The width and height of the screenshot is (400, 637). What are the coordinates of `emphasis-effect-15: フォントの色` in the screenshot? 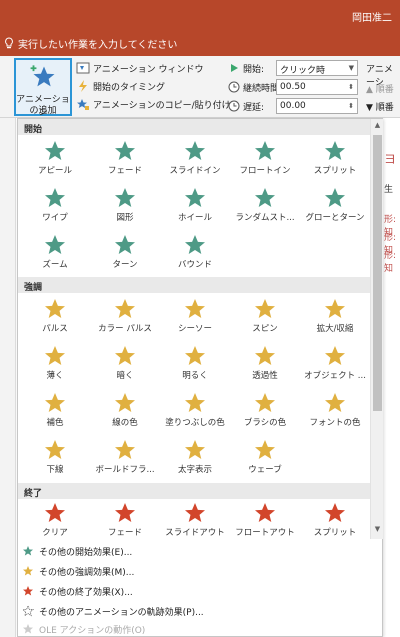 It's located at (335, 409).